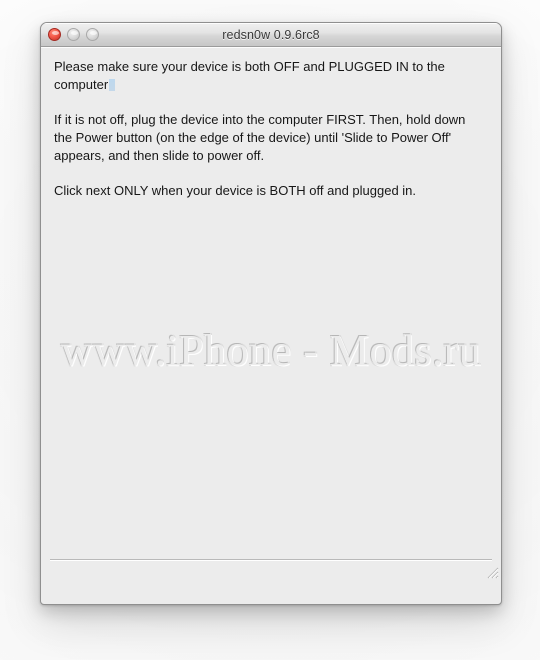 The width and height of the screenshot is (540, 660). I want to click on window-titlebar: redsn0w 0.9.6rc8, so click(271, 35).